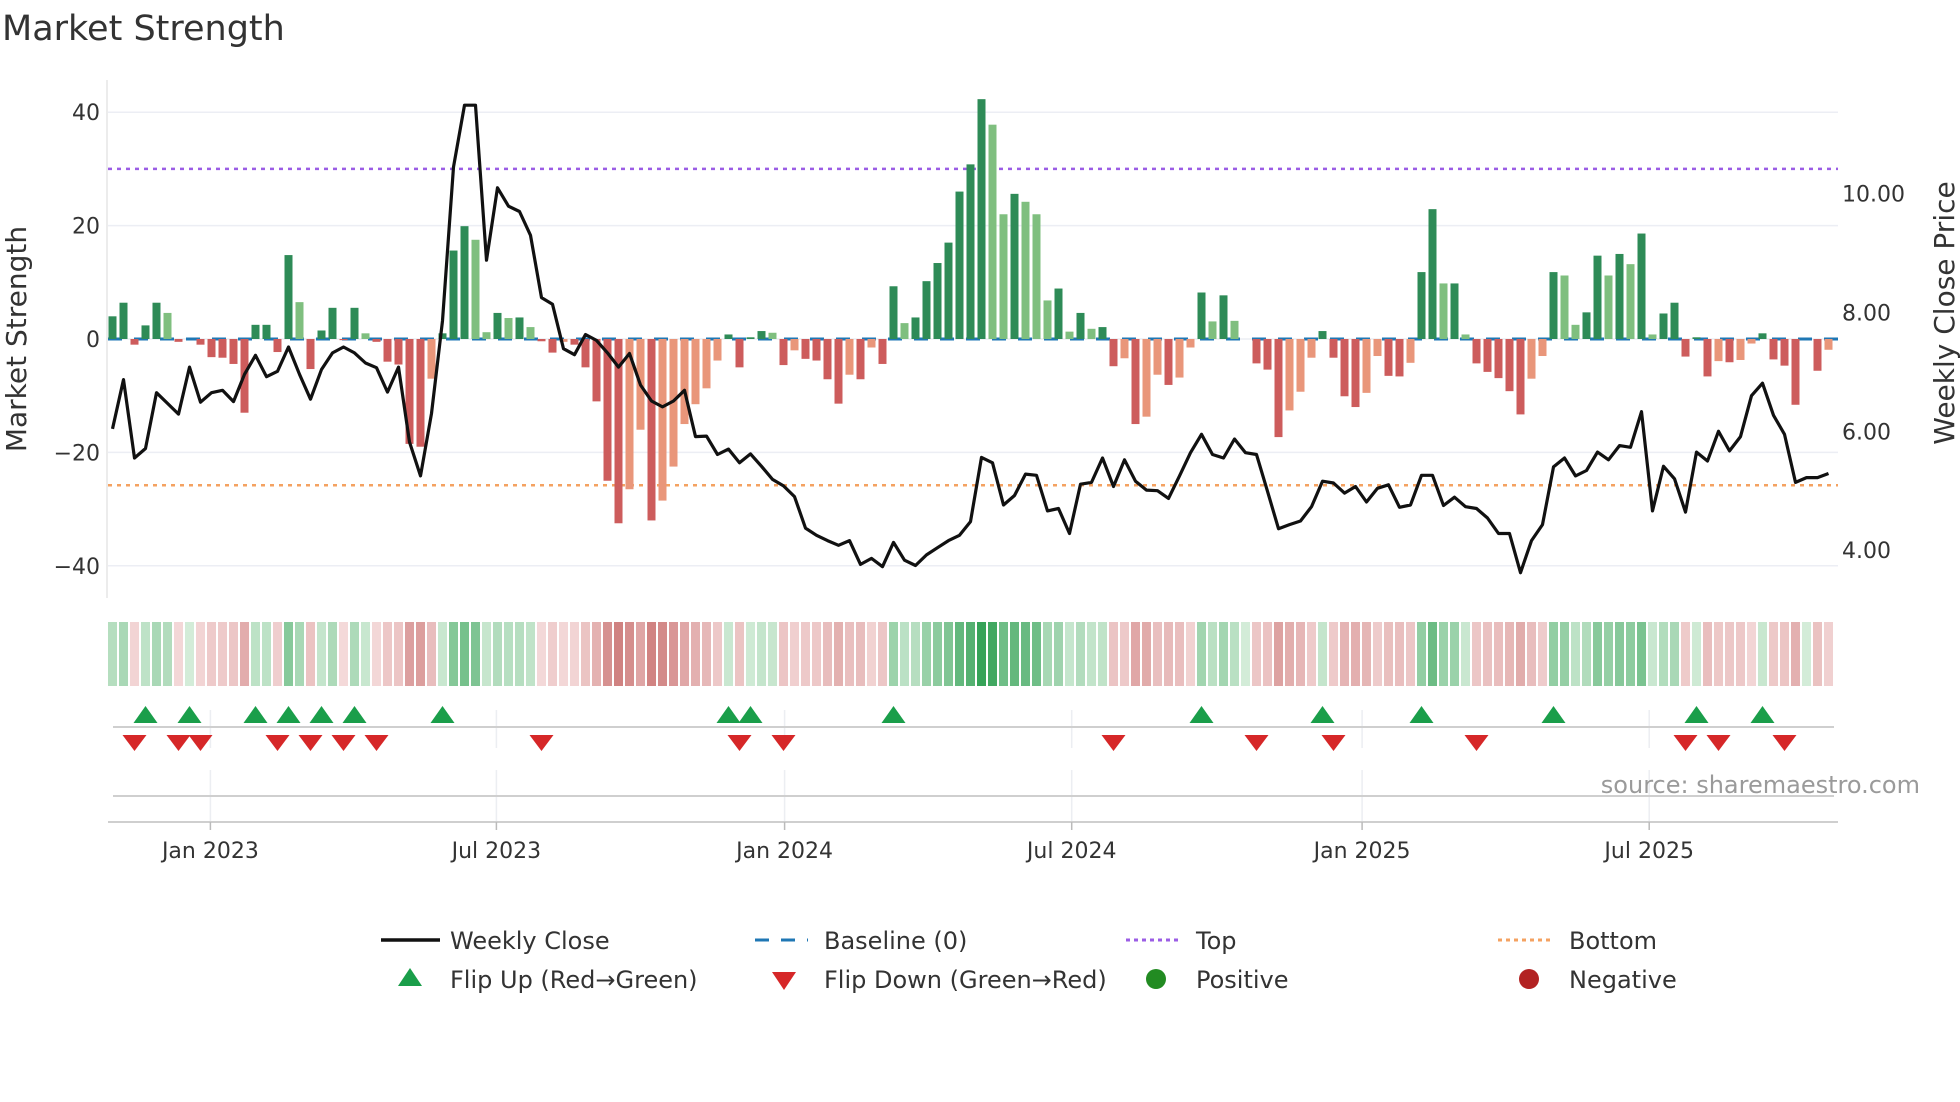  Describe the element at coordinates (16, 339) in the screenshot. I see `y-axis-label: Market Strength` at that location.